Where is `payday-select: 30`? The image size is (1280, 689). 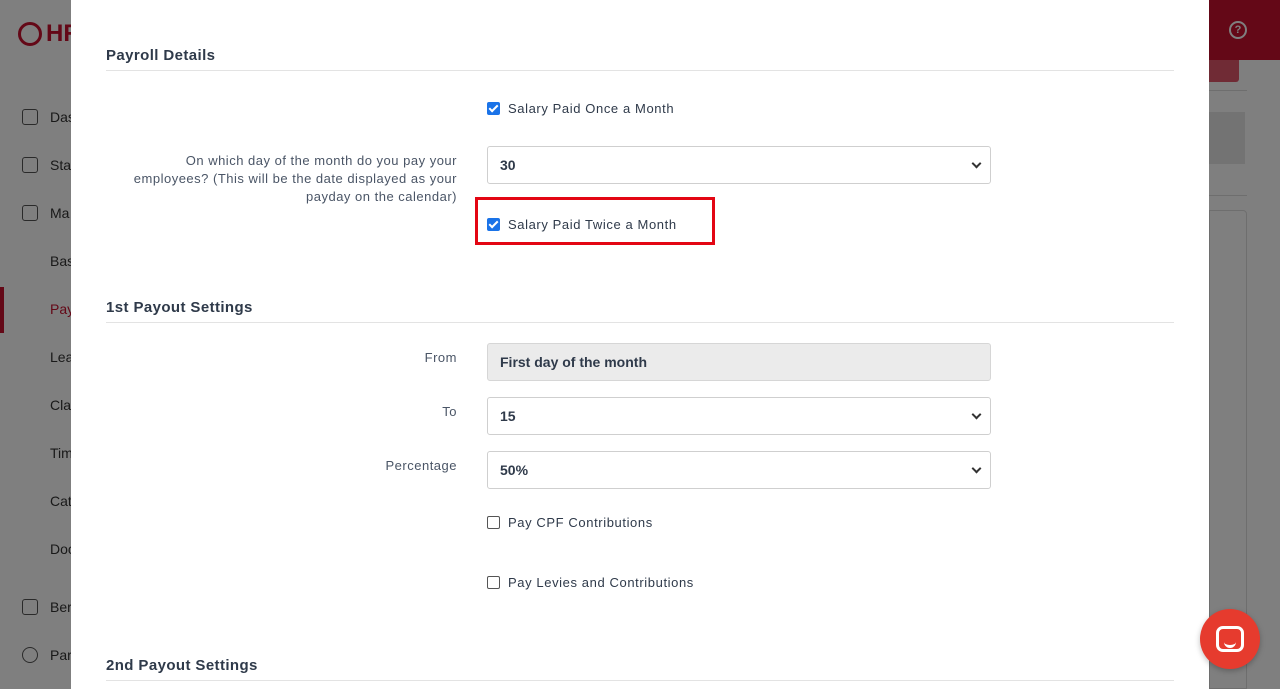
payday-select: 30 is located at coordinates (739, 165).